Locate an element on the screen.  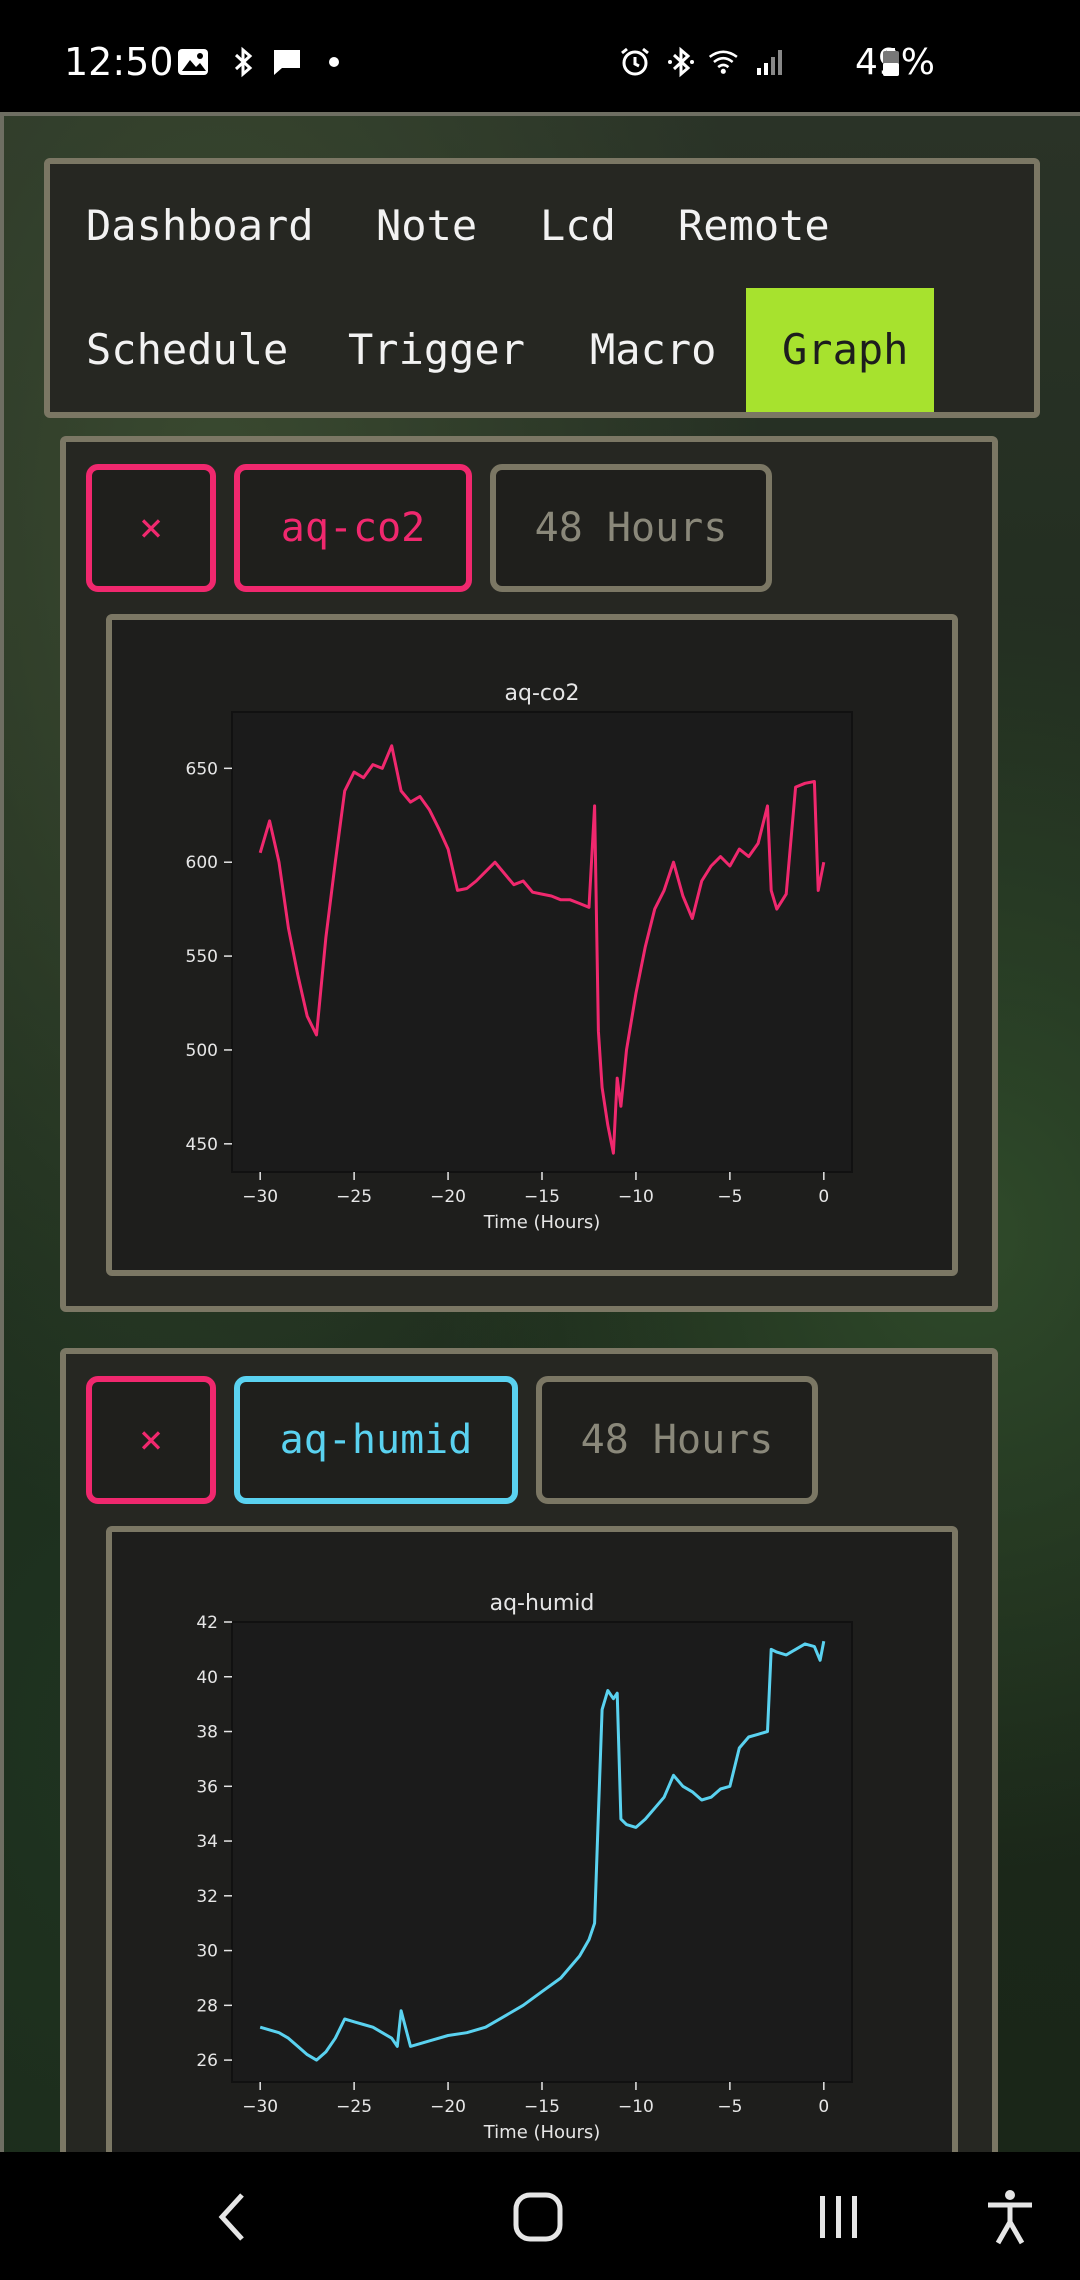
chart-title: aq-co2 is located at coordinates (542, 693).